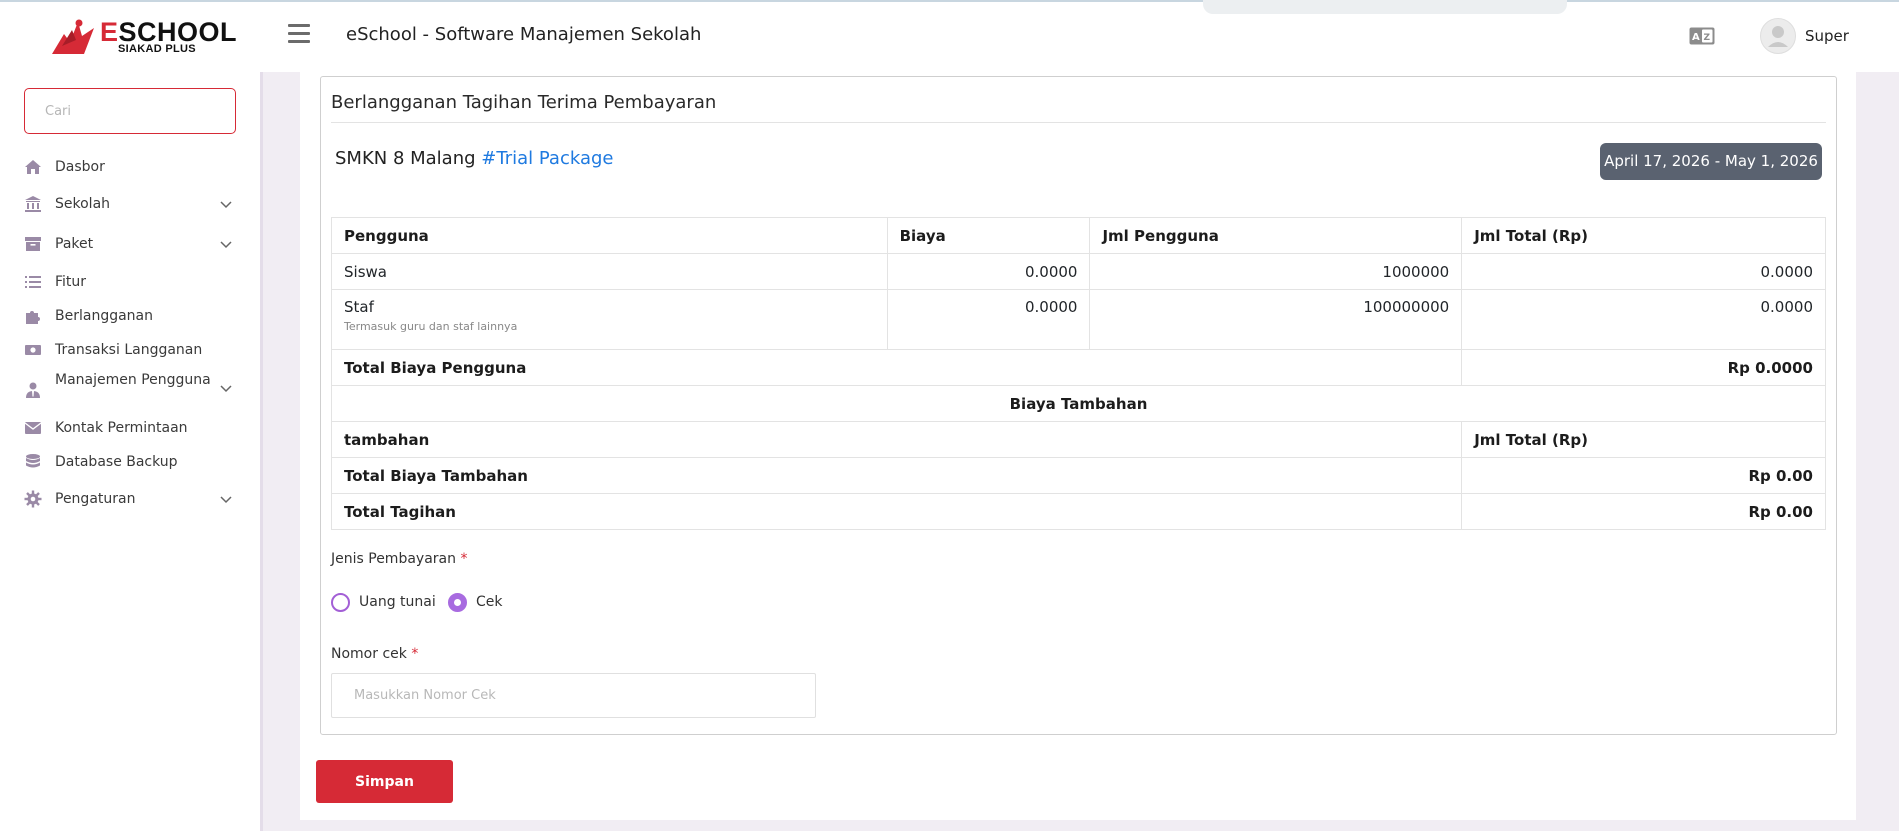  I want to click on user-avatar-icon, so click(1778, 36).